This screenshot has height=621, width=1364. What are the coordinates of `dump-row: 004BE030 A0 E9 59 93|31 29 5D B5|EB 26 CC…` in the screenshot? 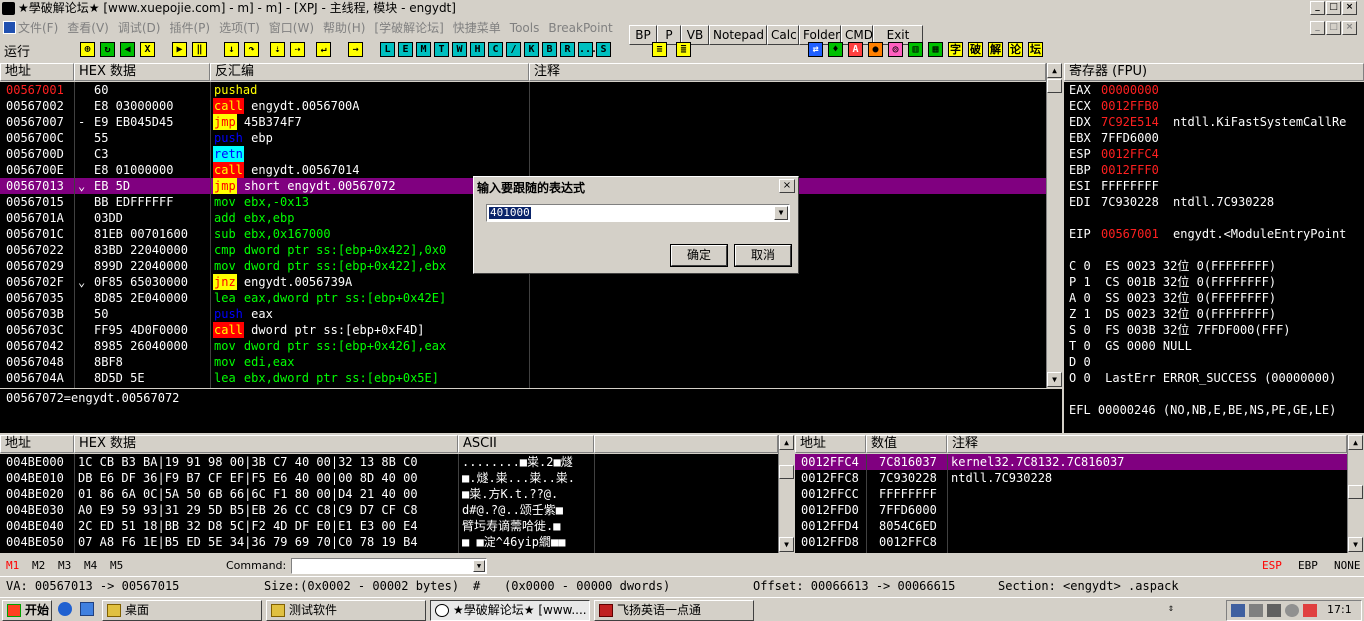 It's located at (389, 510).